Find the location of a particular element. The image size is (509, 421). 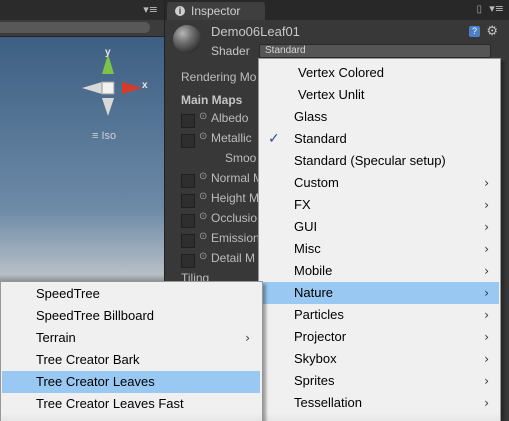

help-icon: ? is located at coordinates (474, 31).